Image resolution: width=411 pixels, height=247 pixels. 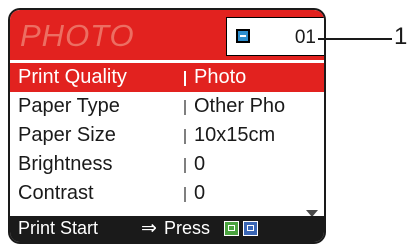 I want to click on menu-item-label: Paper Type, so click(x=69, y=106).